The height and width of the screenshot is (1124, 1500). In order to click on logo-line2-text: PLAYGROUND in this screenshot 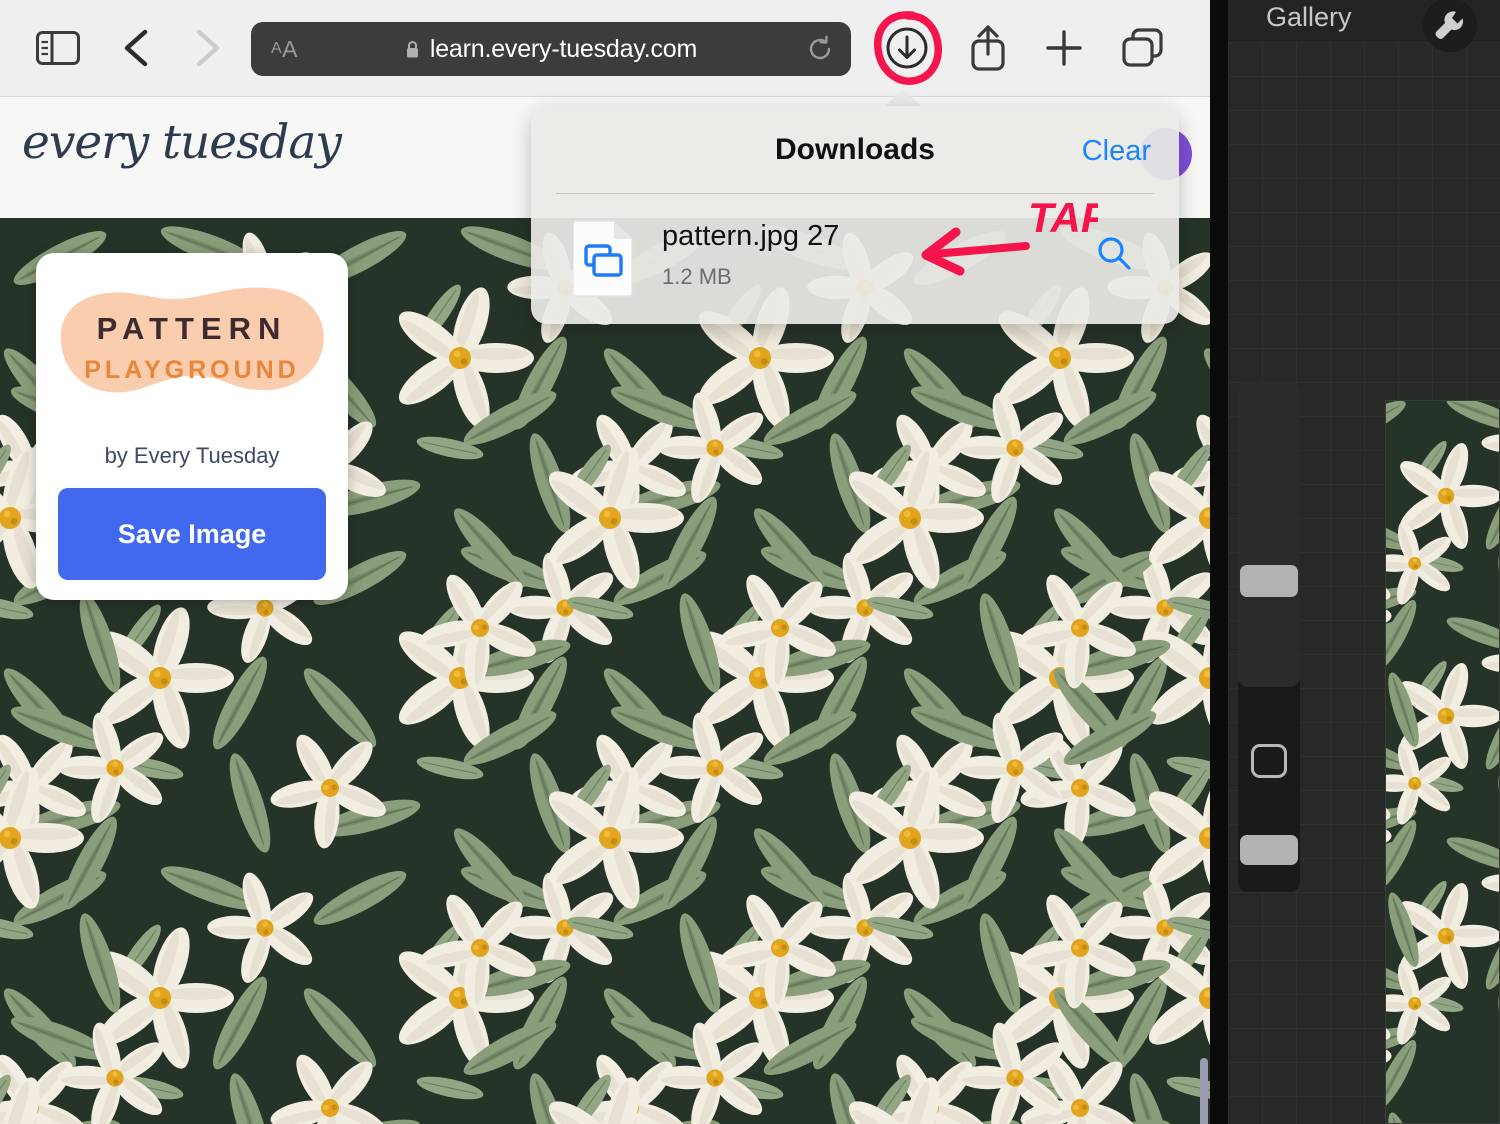, I will do `click(192, 370)`.